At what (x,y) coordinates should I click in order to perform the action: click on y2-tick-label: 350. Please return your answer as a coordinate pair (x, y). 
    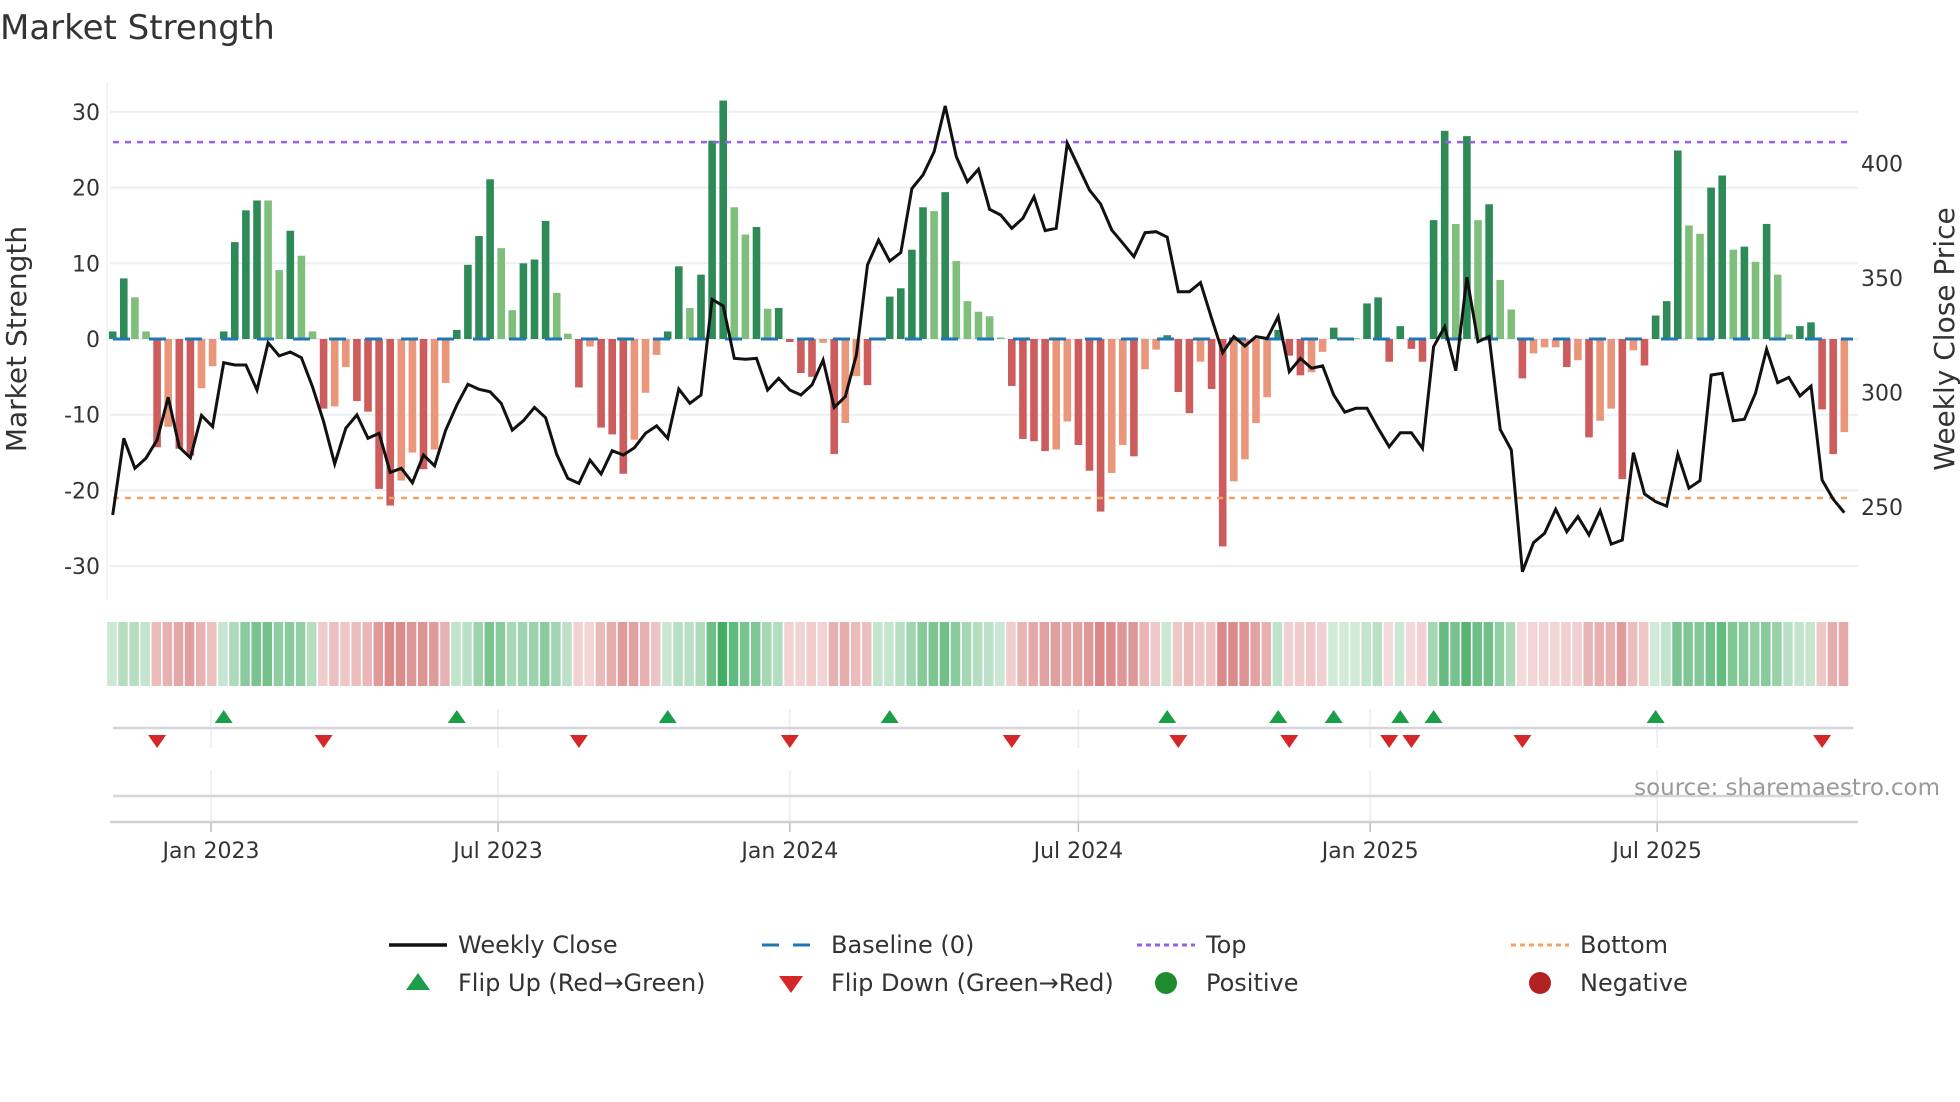
    Looking at the image, I should click on (1882, 279).